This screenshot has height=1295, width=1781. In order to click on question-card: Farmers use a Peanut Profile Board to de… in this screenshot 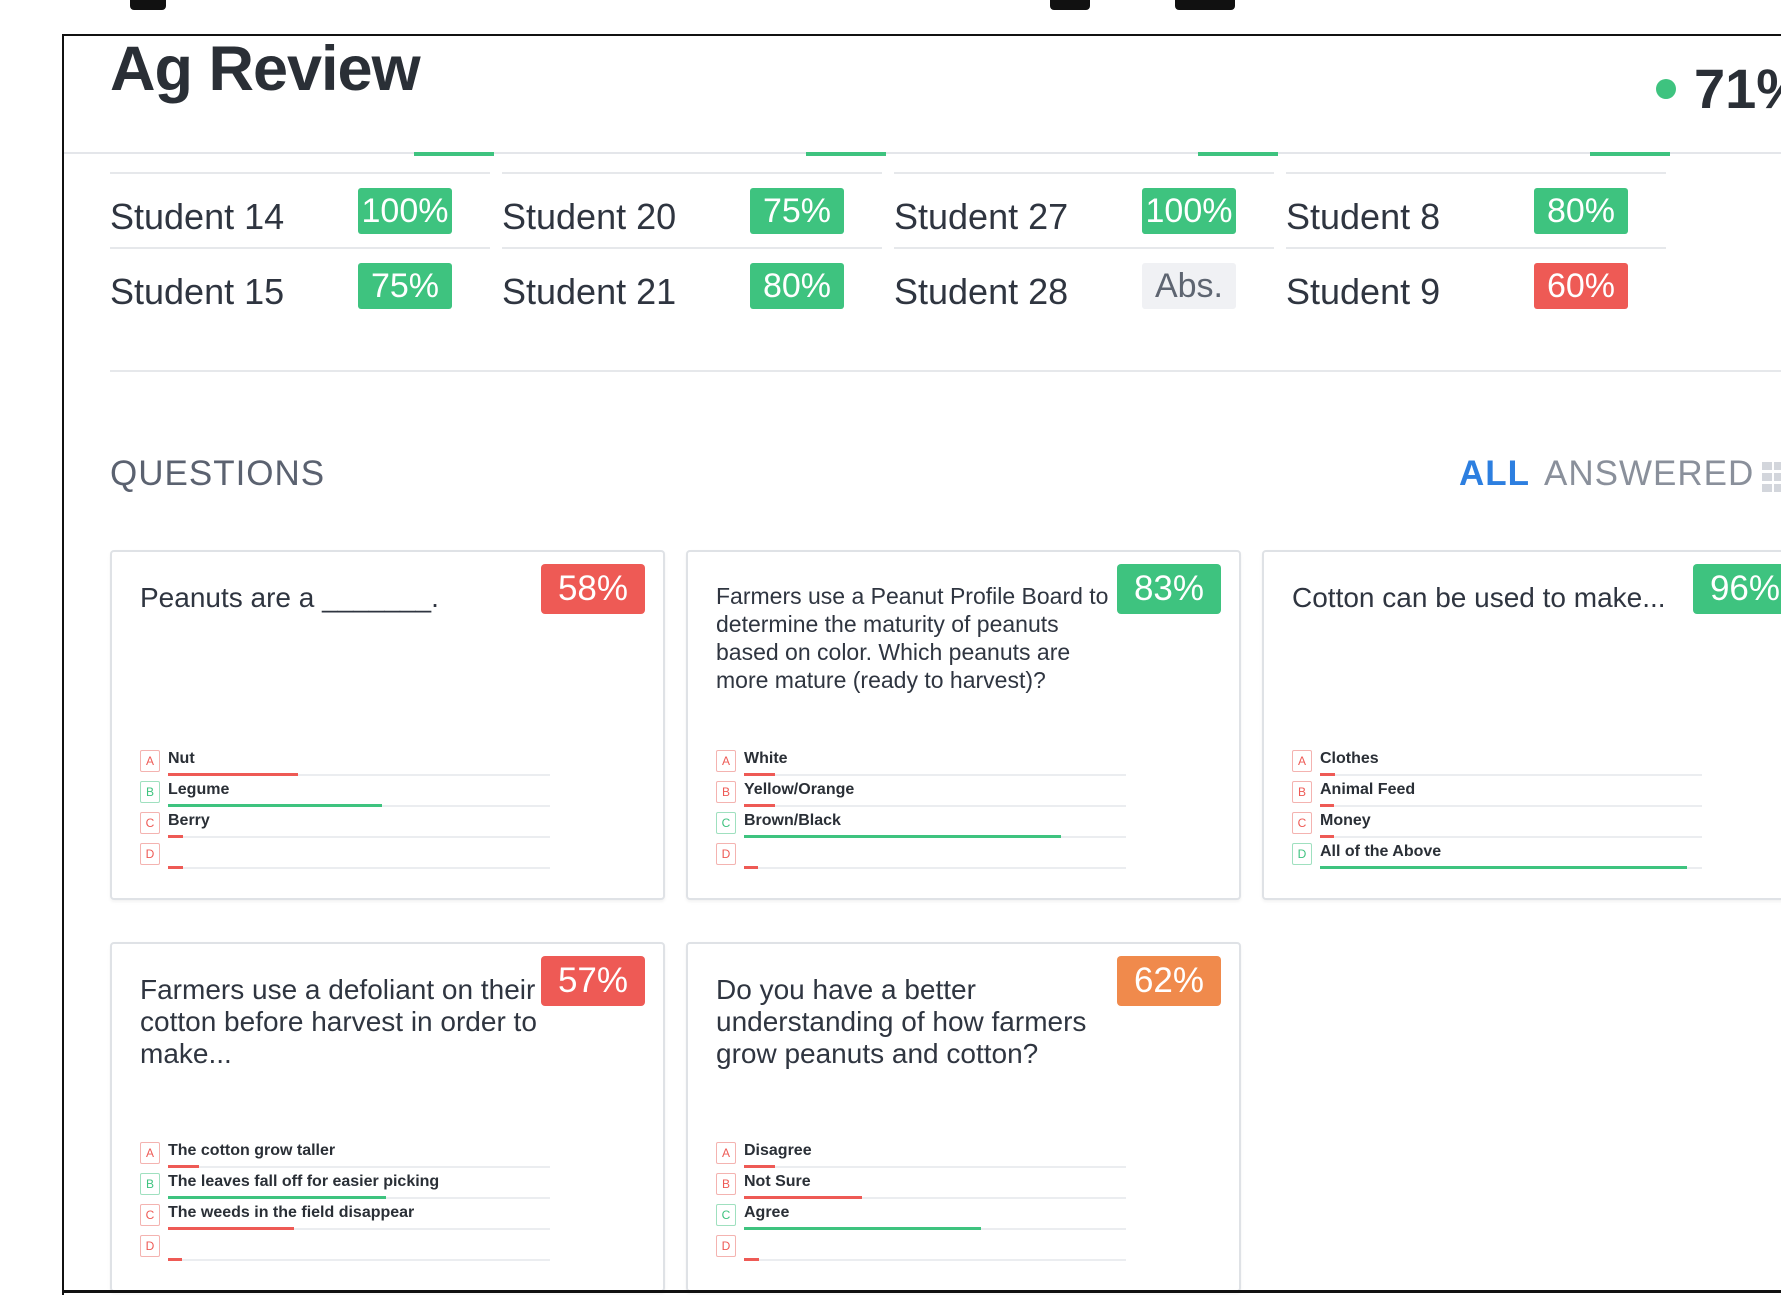, I will do `click(963, 725)`.